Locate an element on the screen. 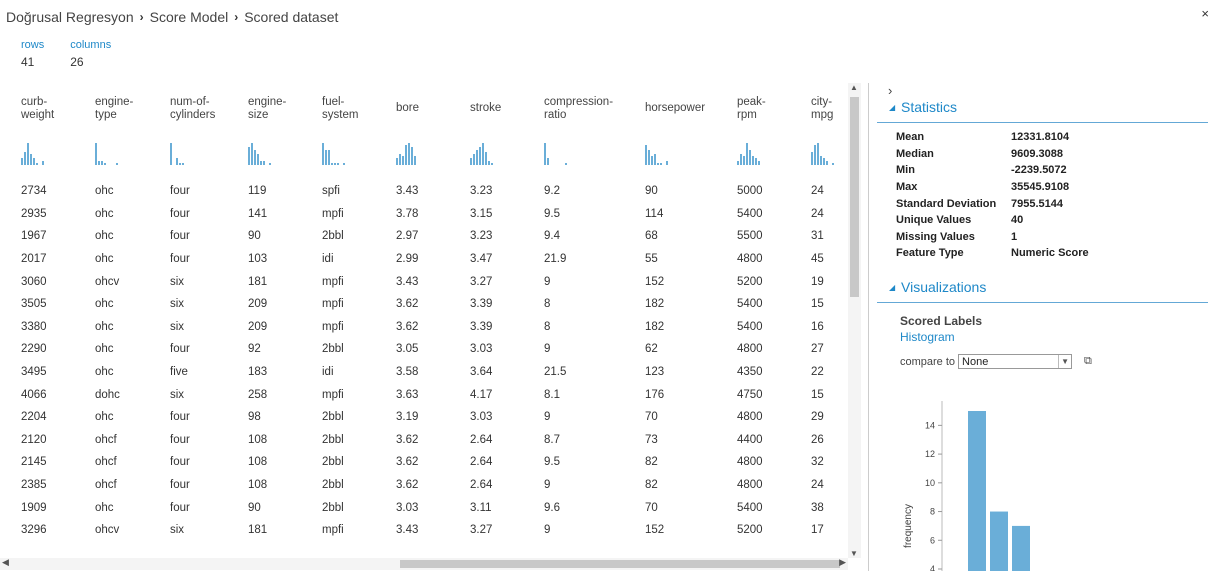  table-row: 1909ohcfour902bbl3.033.119.67054003843 is located at coordinates (424, 507).